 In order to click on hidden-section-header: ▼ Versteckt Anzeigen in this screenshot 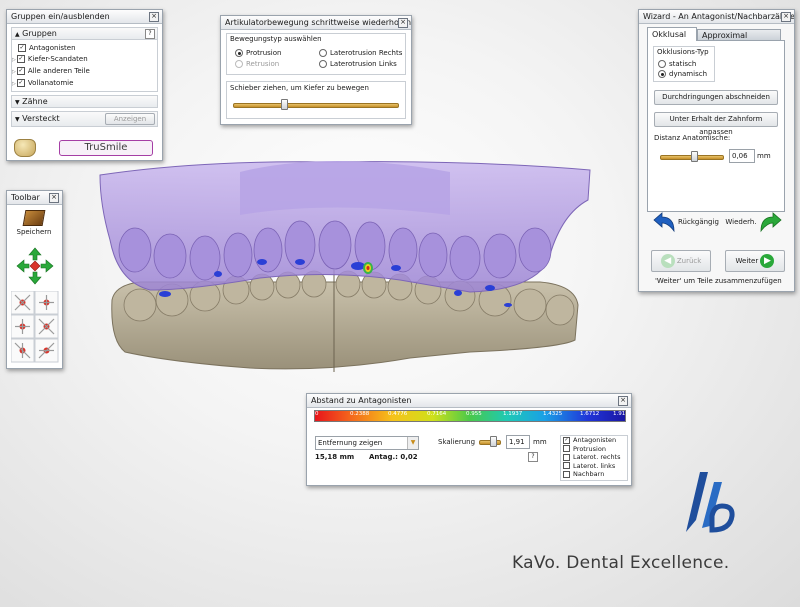, I will do `click(84, 119)`.